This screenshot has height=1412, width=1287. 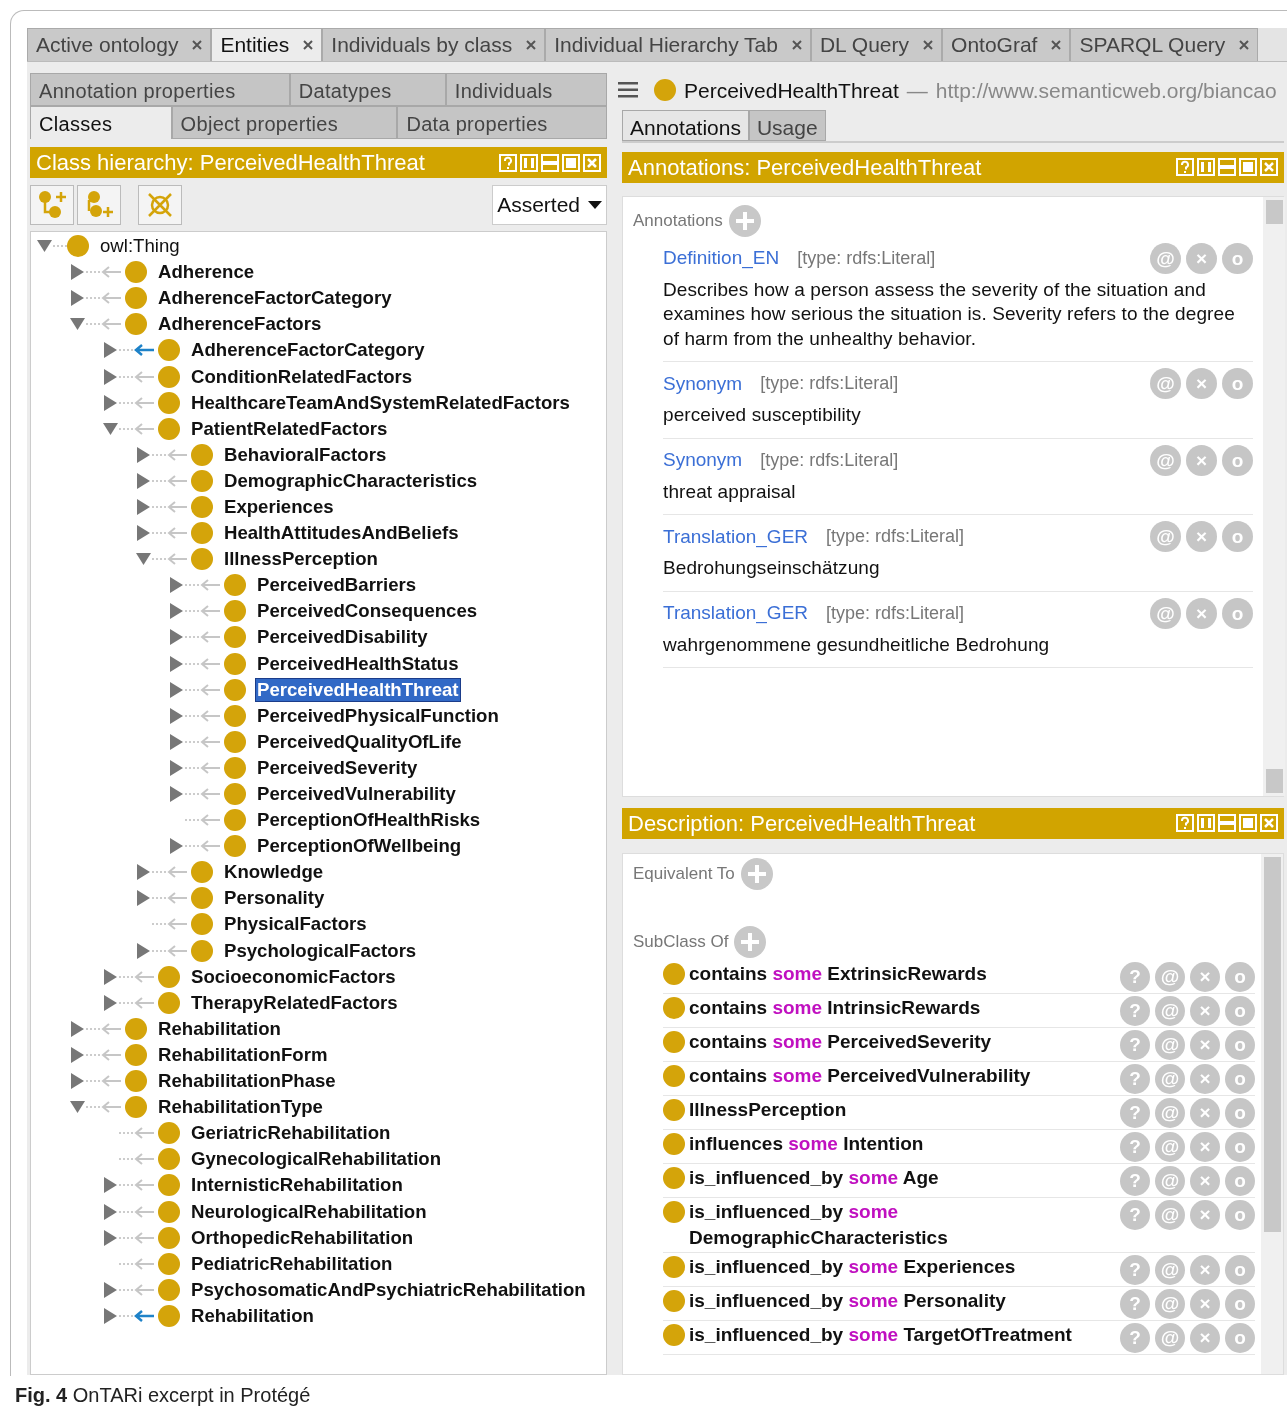 I want to click on tree-item: PerceivedHealthThreat, so click(x=358, y=689).